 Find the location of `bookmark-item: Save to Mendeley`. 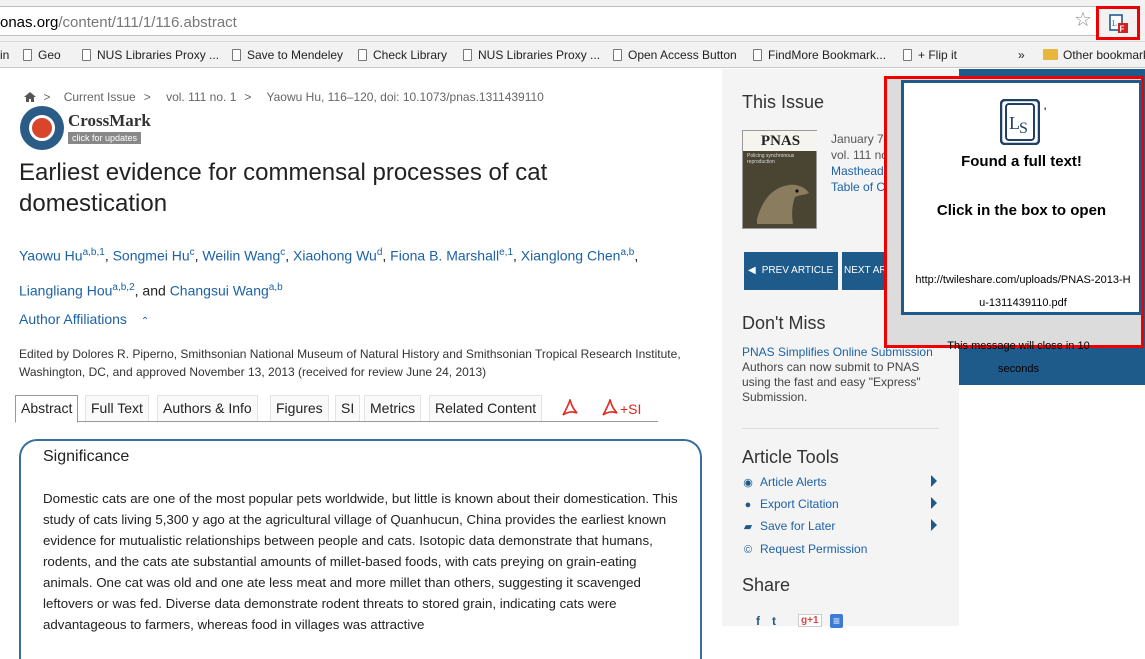

bookmark-item: Save to Mendeley is located at coordinates (287, 55).